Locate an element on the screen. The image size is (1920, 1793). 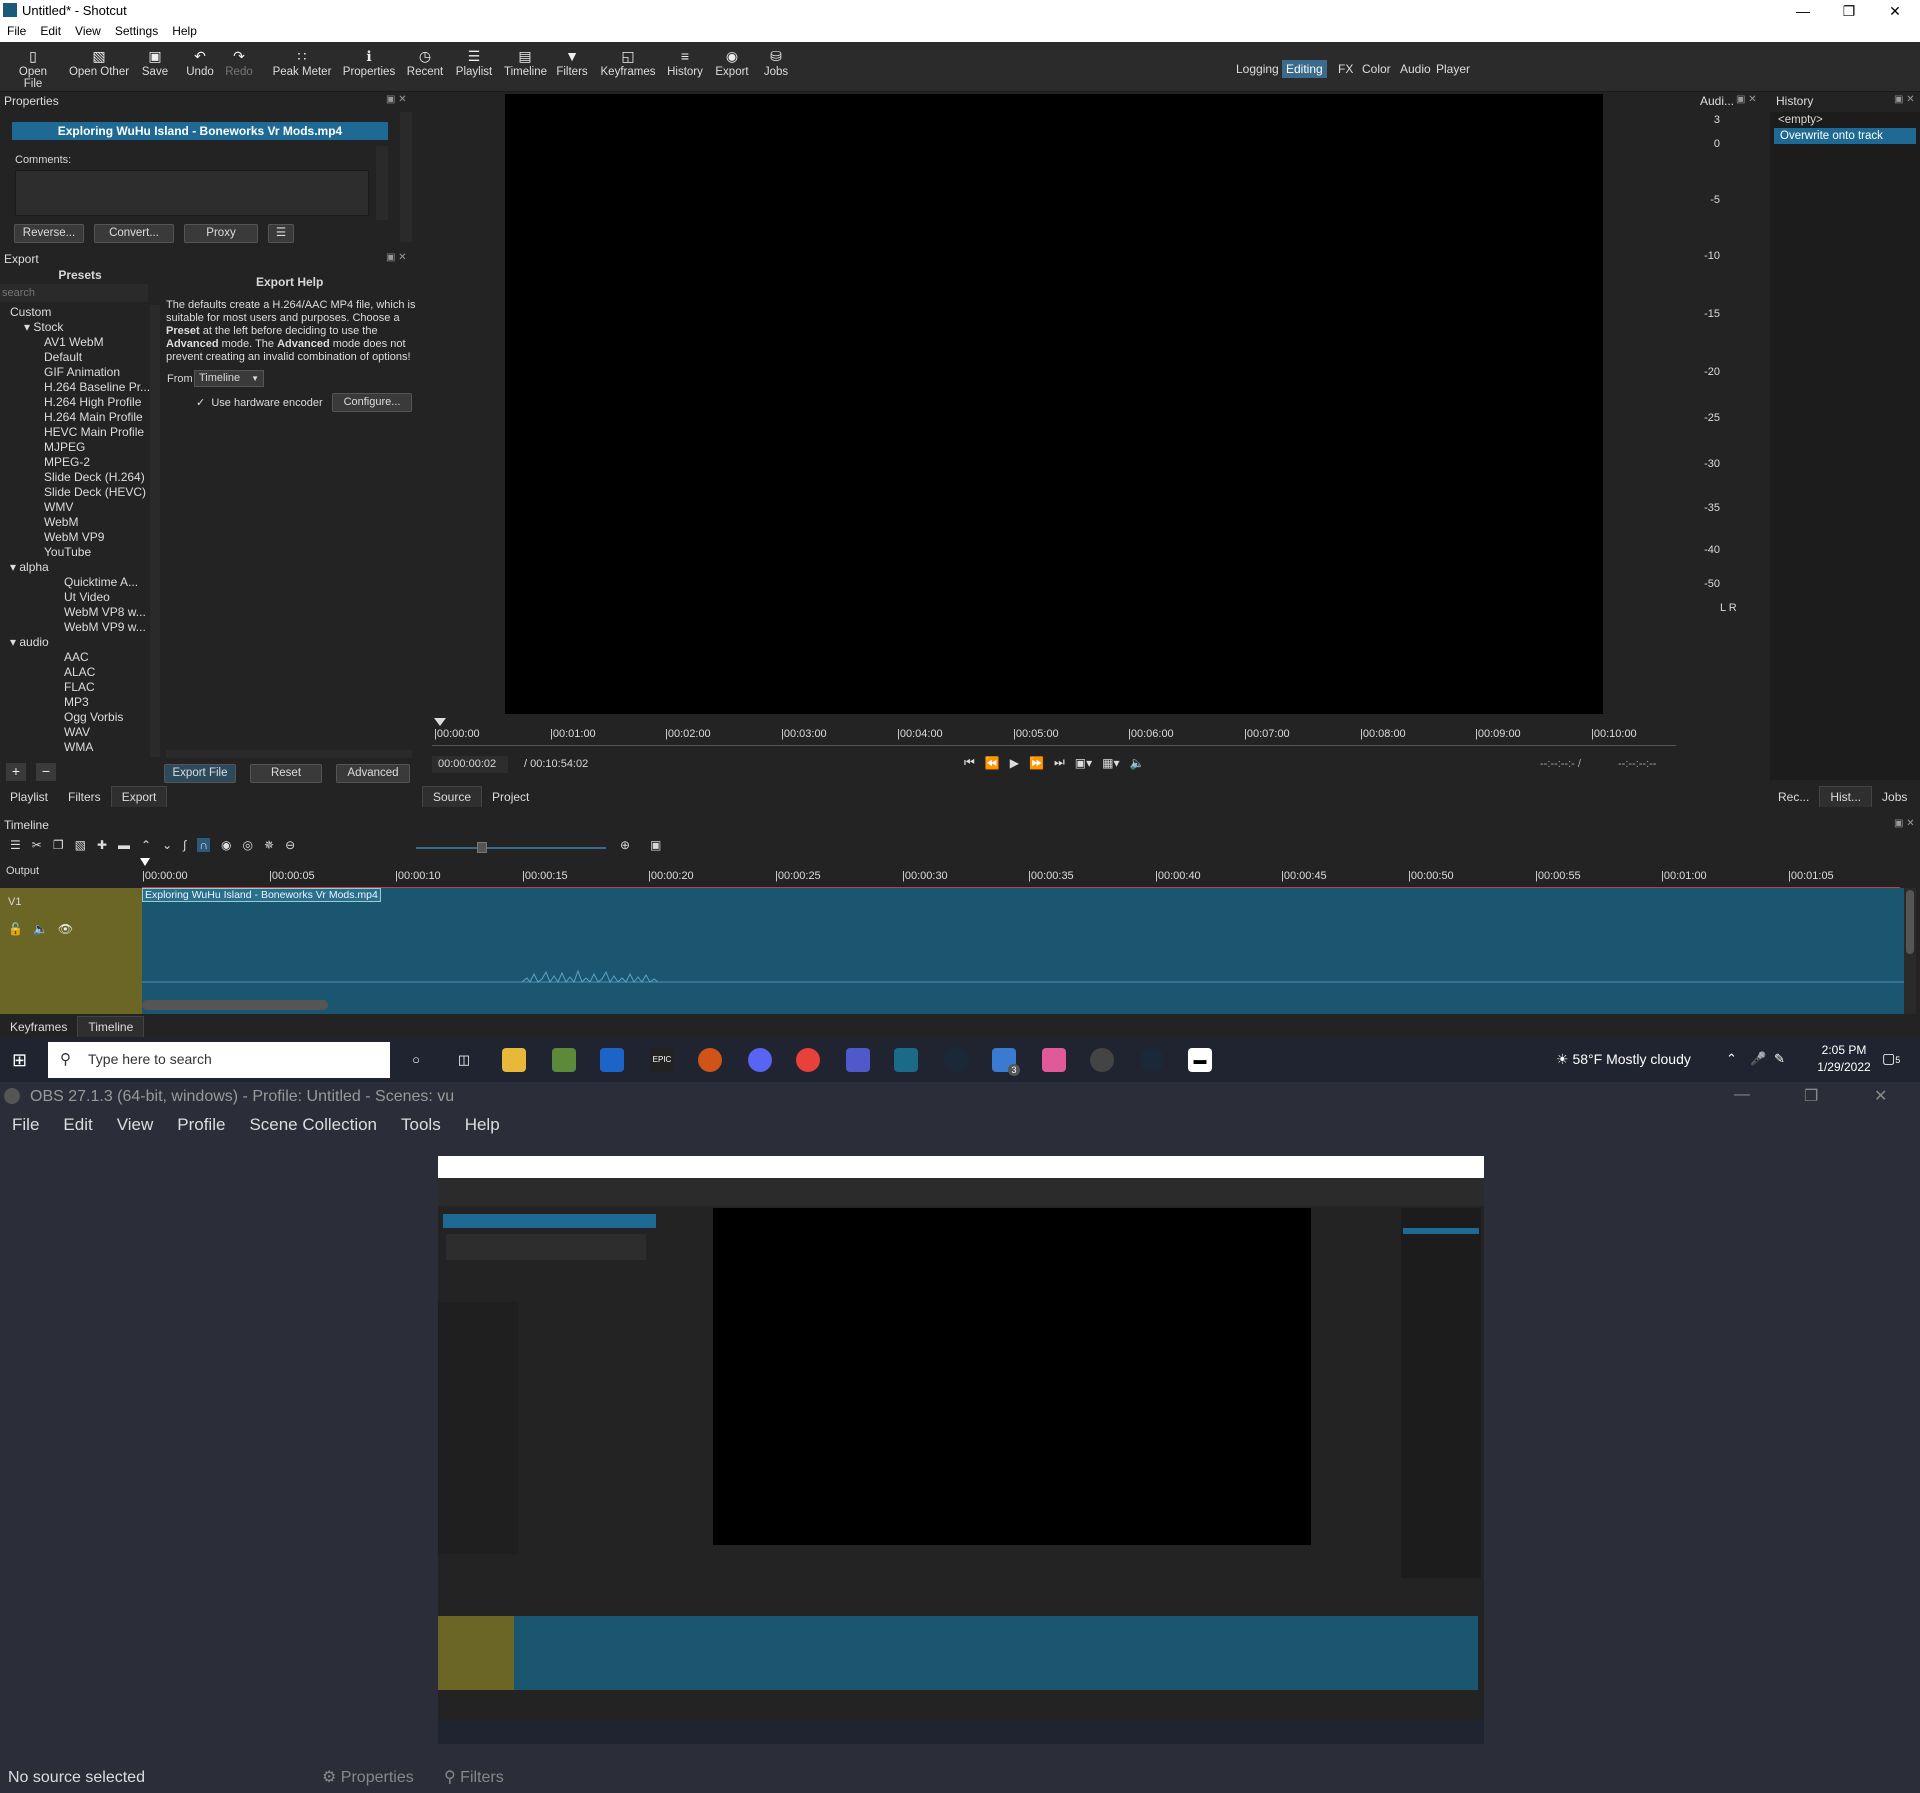
preset-item: MJPEG is located at coordinates (64, 447).